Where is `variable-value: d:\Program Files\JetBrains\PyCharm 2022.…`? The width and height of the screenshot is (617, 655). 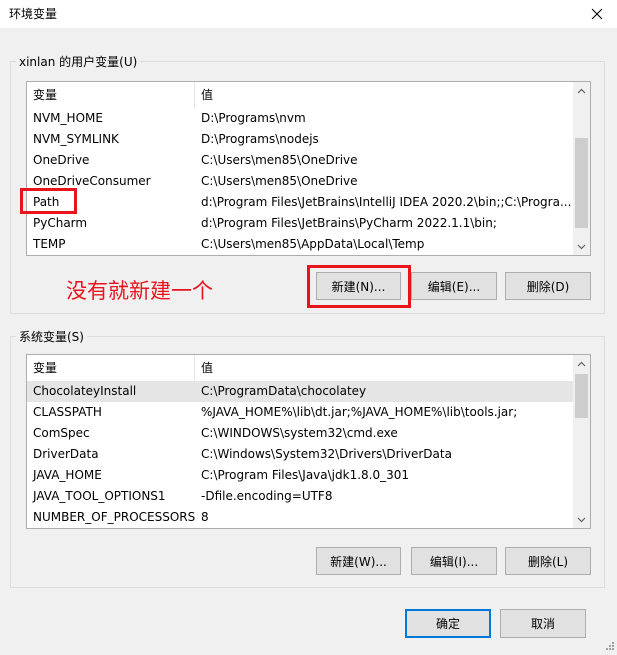 variable-value: d:\Program Files\JetBrains\PyCharm 2022.… is located at coordinates (349, 223).